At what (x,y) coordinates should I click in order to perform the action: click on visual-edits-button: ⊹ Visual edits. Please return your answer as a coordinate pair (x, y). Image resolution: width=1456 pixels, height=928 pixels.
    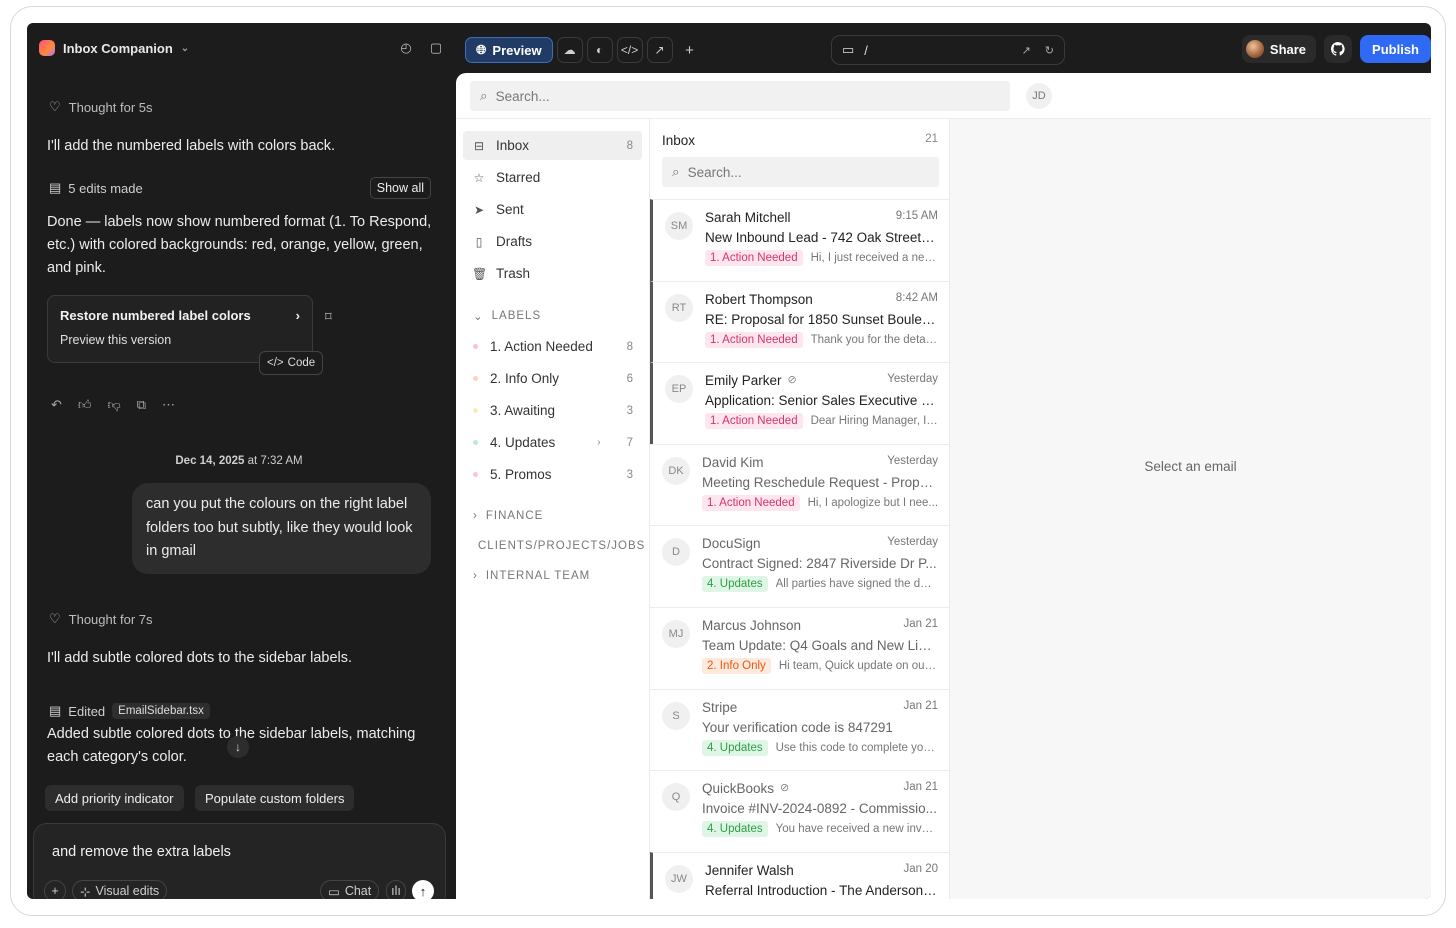
    Looking at the image, I should click on (120, 889).